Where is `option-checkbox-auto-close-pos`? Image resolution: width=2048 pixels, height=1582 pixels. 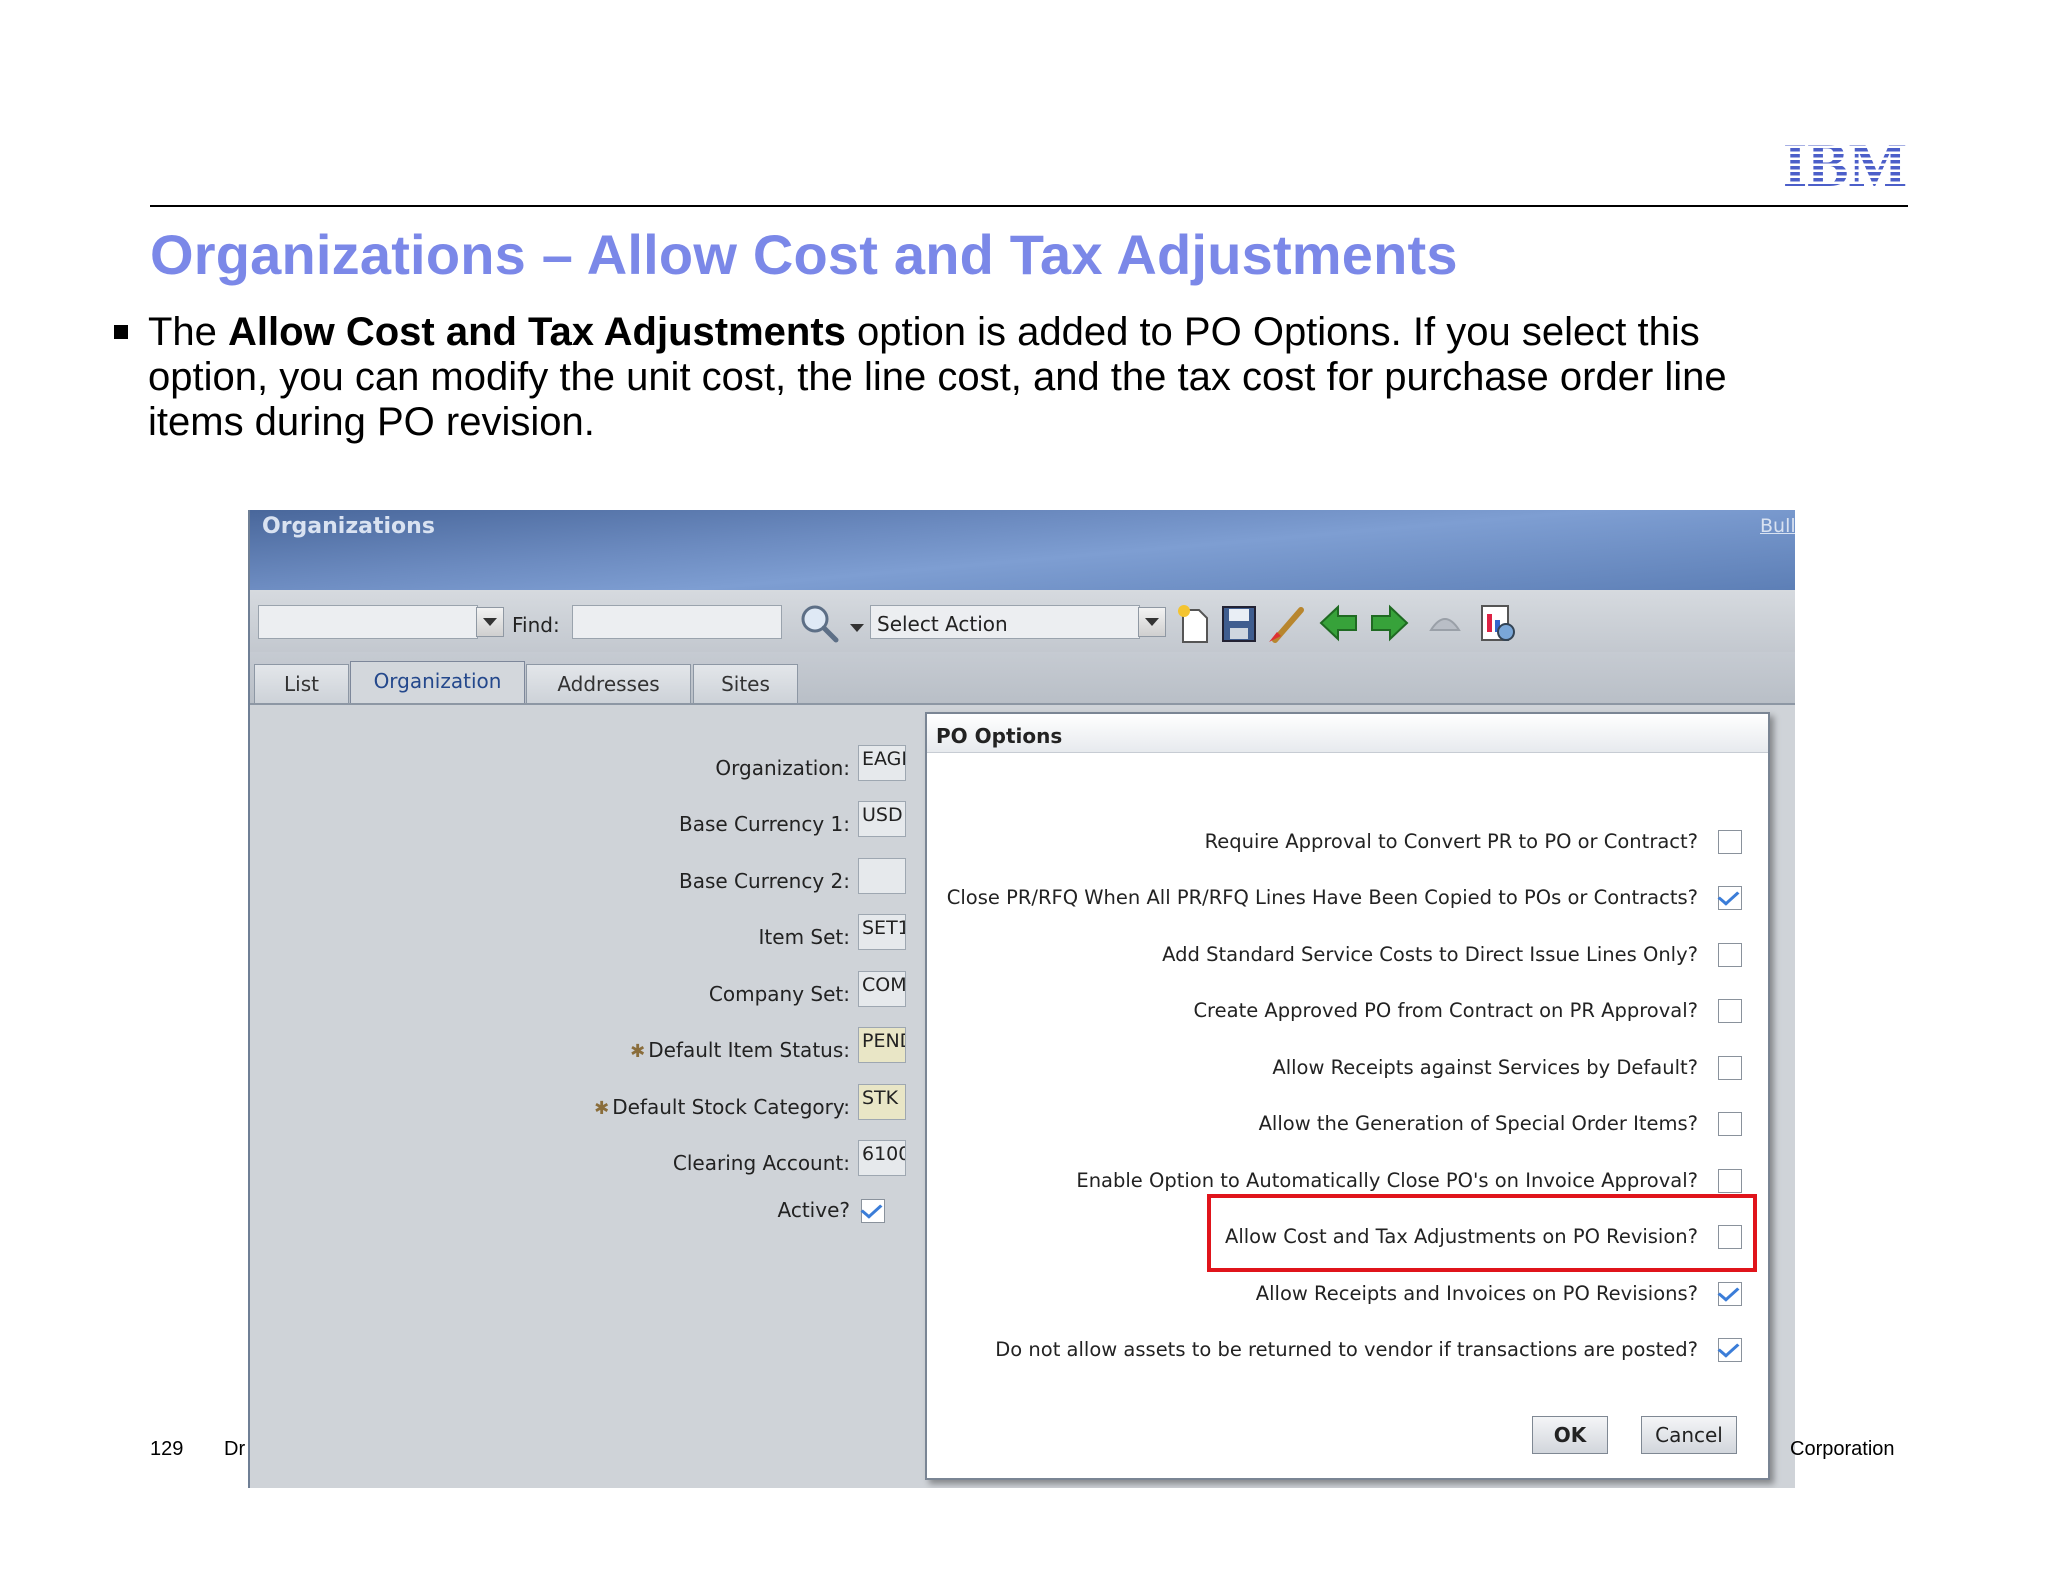
option-checkbox-auto-close-pos is located at coordinates (1730, 1181).